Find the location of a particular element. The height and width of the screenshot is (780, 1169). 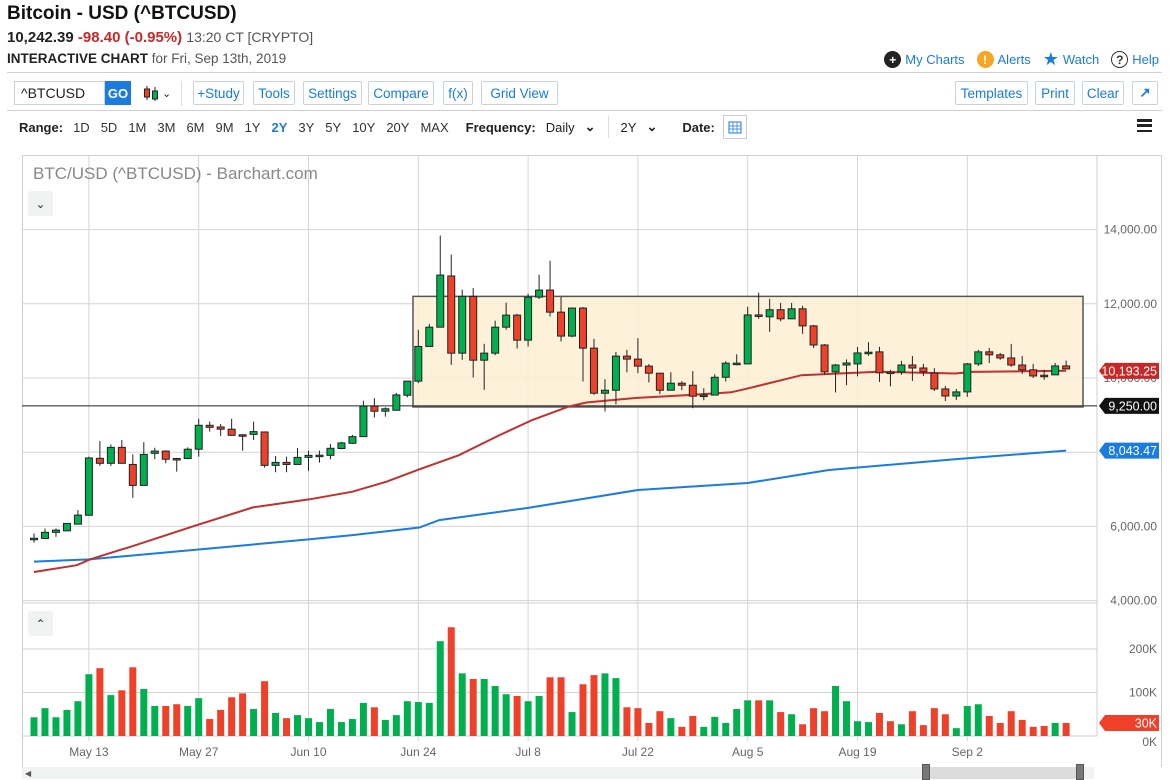

expand-button: ↗ is located at coordinates (1145, 93).